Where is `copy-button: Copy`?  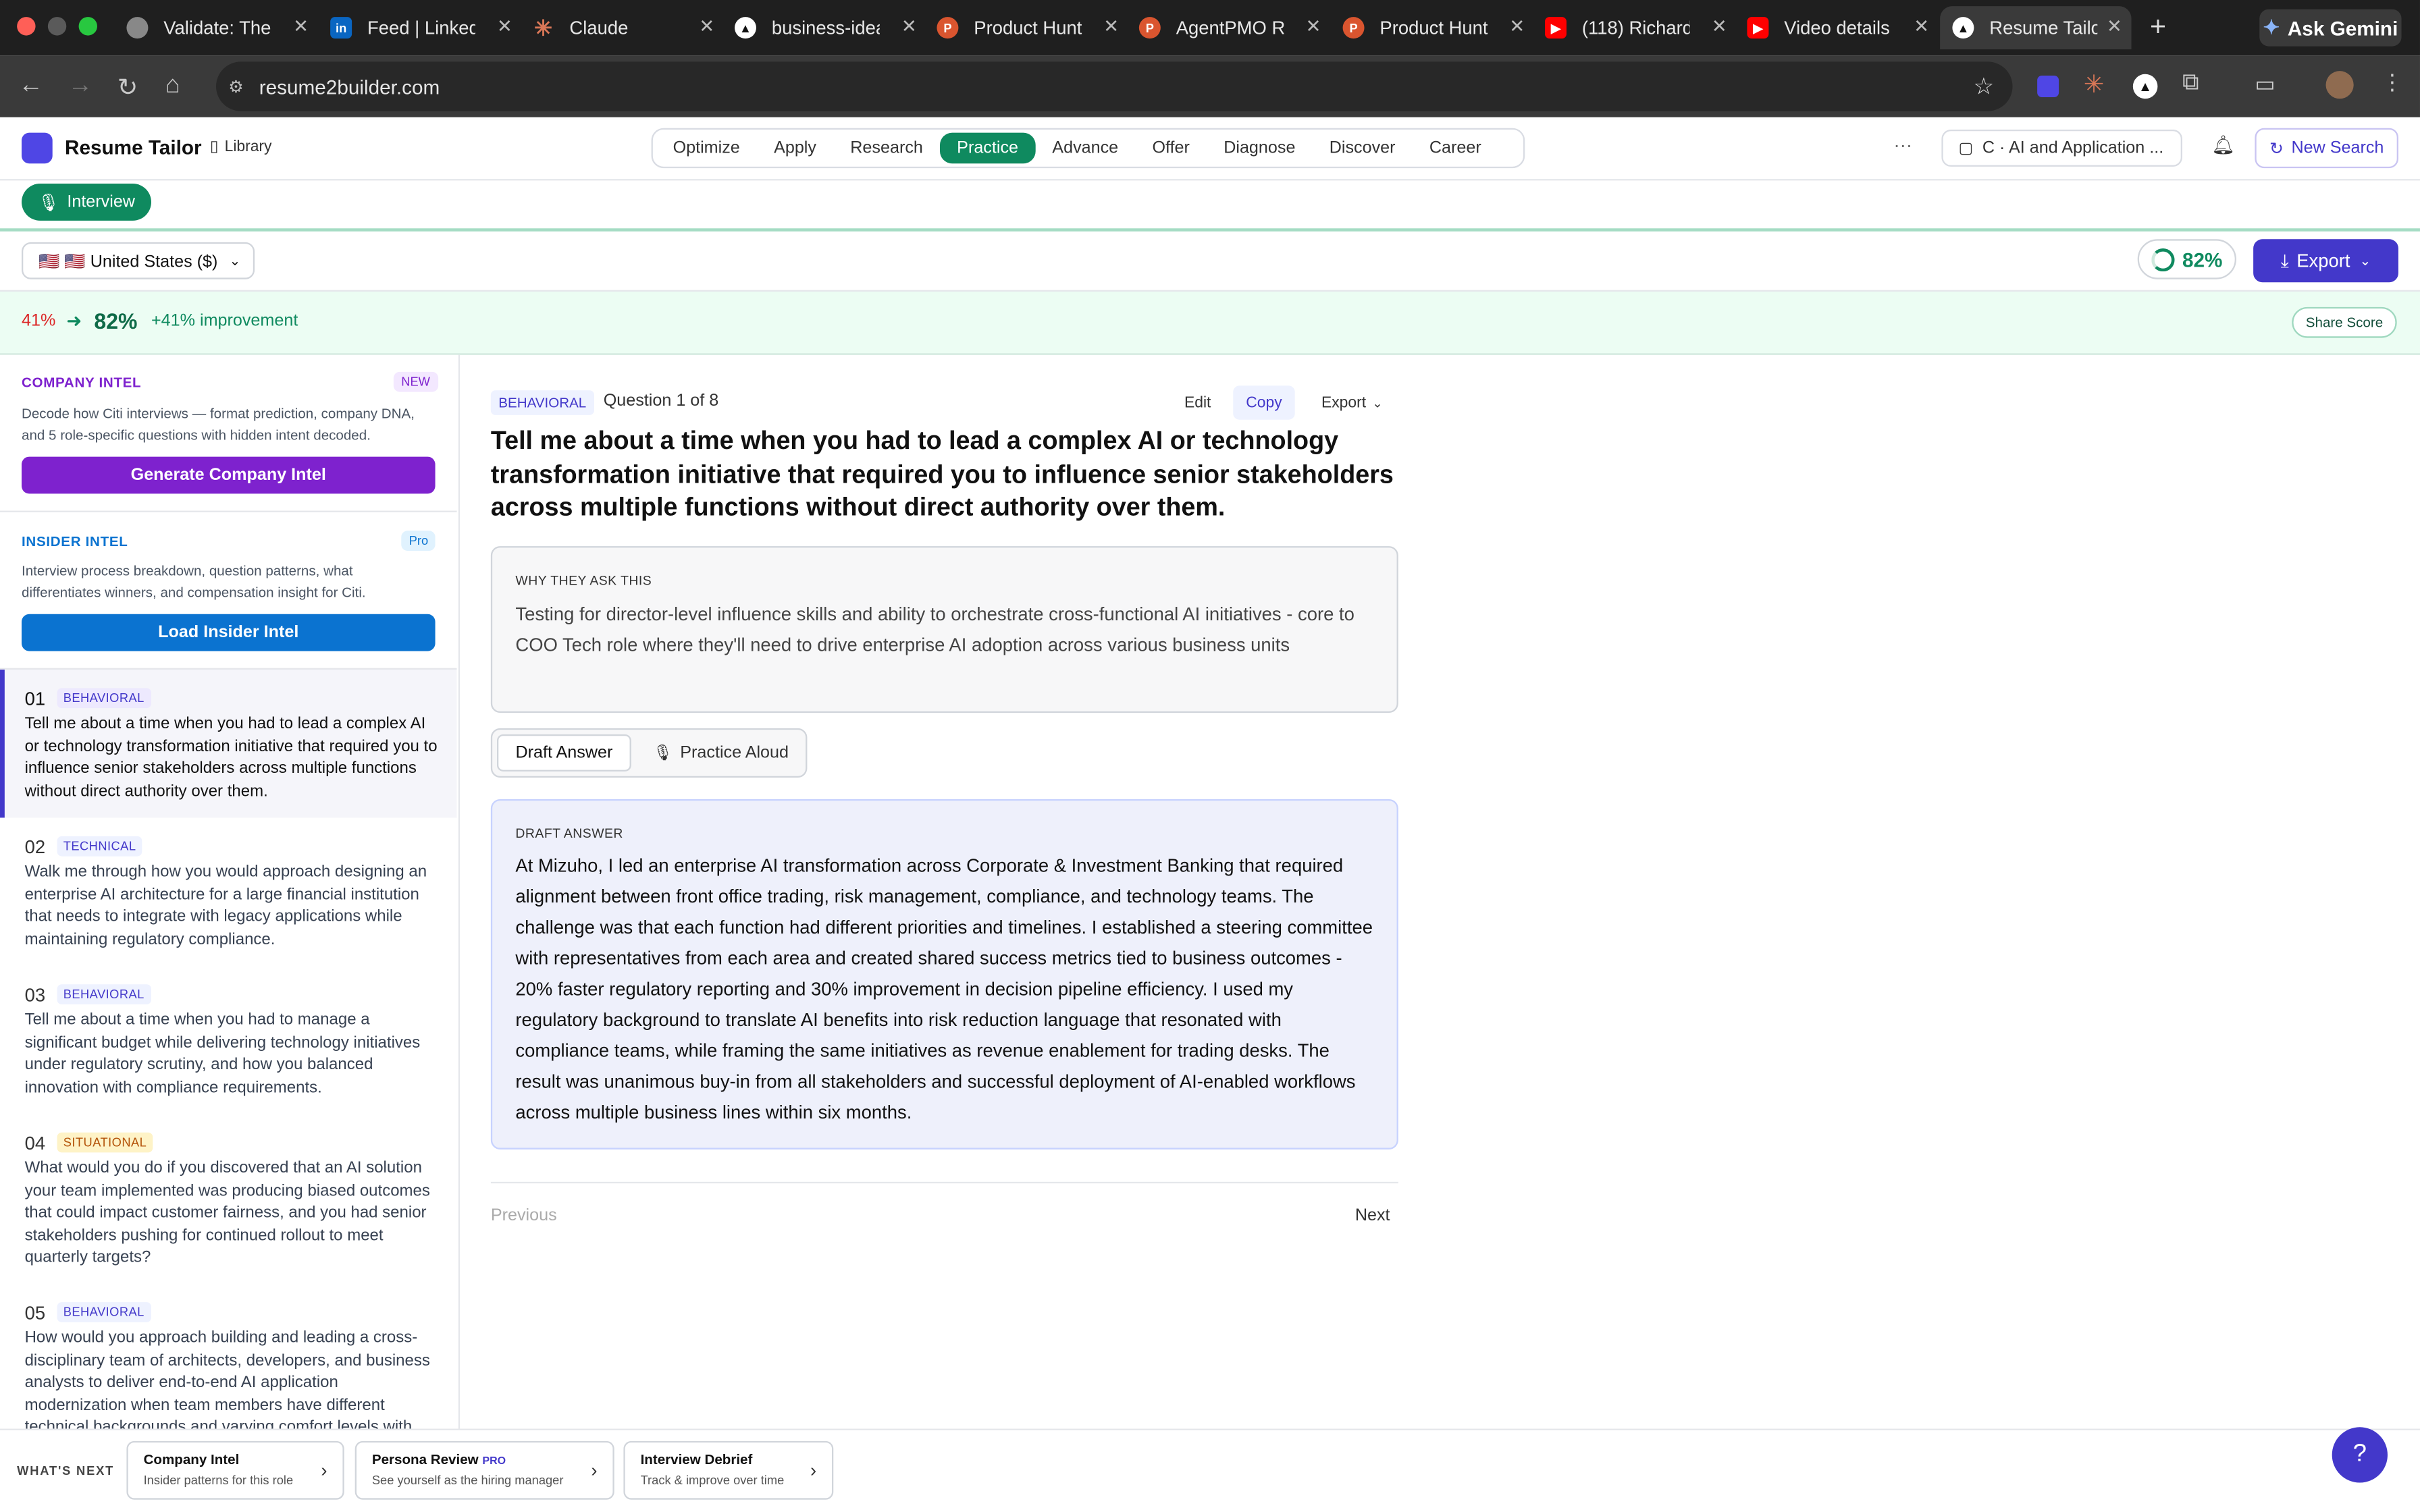 copy-button: Copy is located at coordinates (1264, 403).